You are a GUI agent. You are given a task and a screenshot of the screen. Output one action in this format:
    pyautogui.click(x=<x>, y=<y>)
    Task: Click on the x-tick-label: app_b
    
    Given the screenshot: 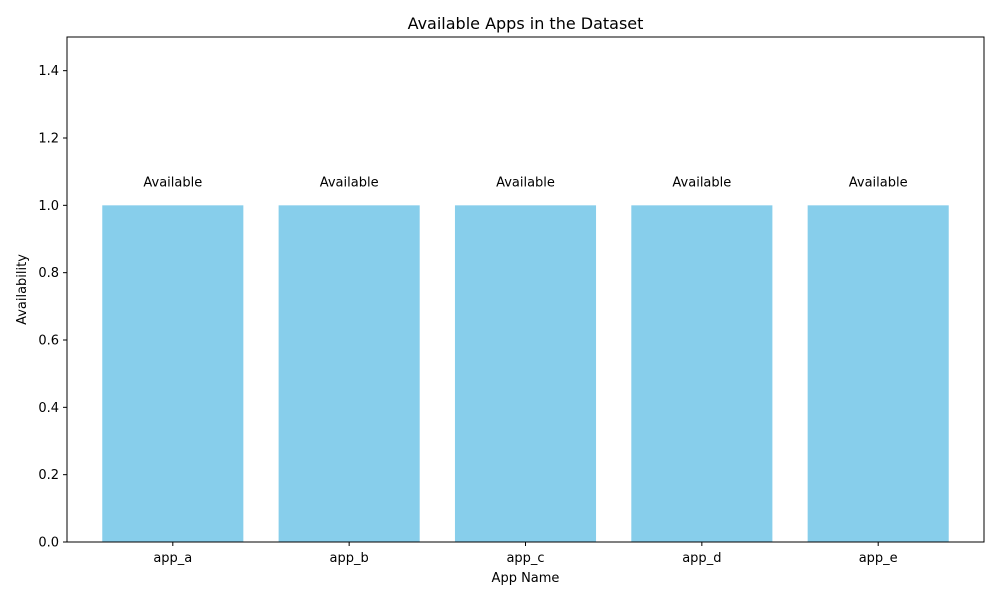 What is the action you would take?
    pyautogui.click(x=349, y=558)
    